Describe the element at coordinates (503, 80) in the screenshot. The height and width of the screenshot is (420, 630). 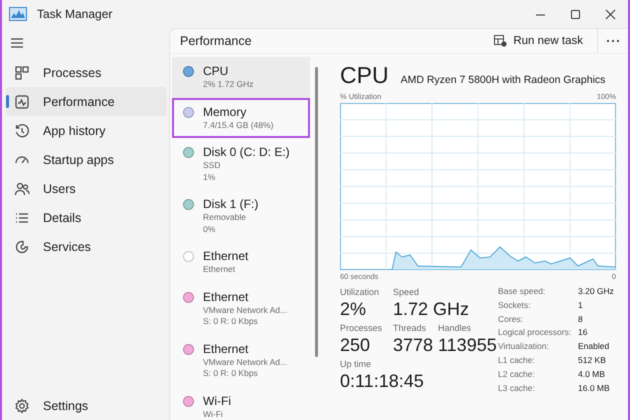
I see `processor-model: AMD Ryzen 7 5800H with Radeon Graphics` at that location.